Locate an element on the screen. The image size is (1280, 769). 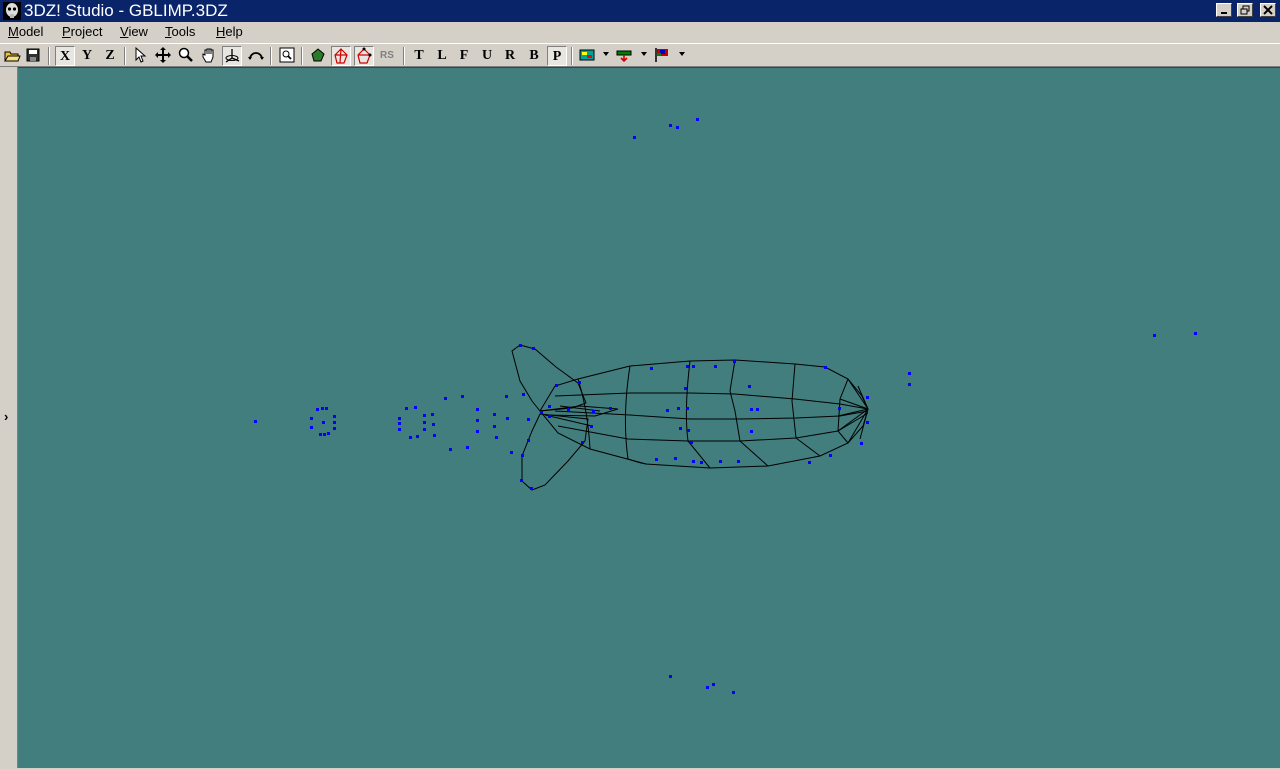
wireframe-render-button is located at coordinates (341, 56).